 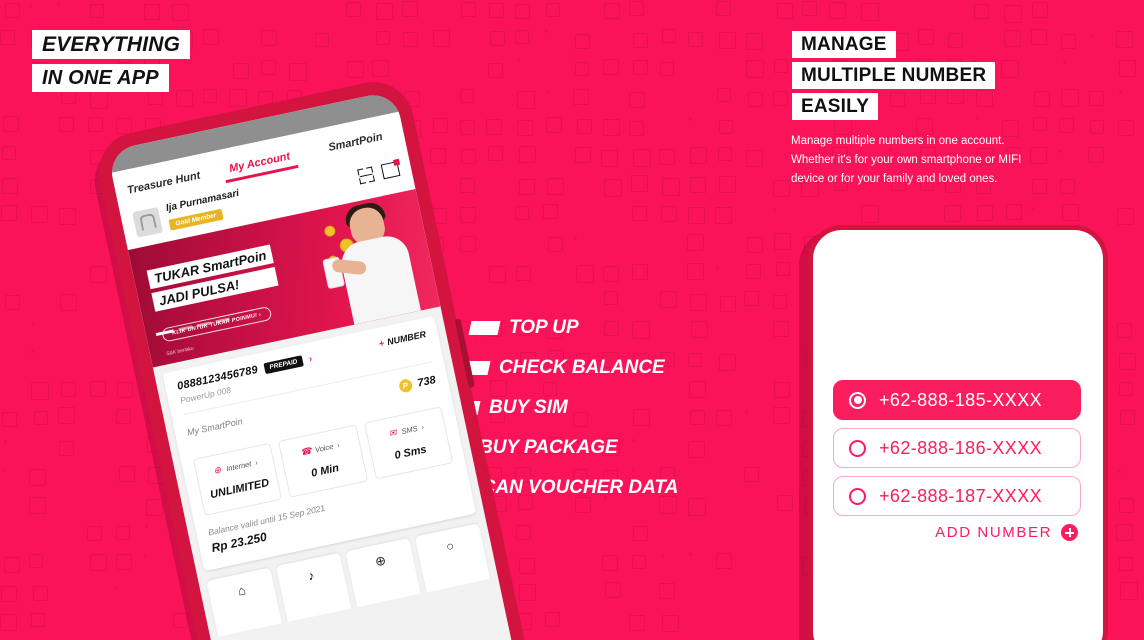 I want to click on quota-card-sms: ✉ SMS › 0 Sms, so click(x=408, y=443).